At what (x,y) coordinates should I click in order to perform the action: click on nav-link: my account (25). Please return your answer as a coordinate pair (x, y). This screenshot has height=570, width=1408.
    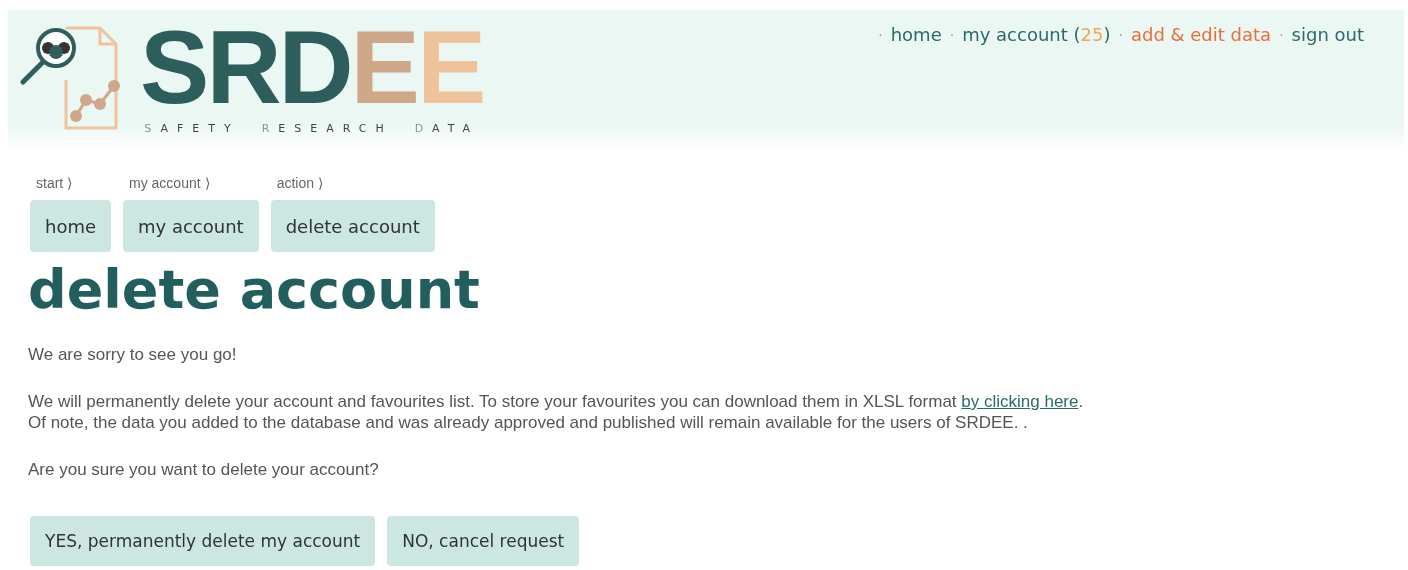
    Looking at the image, I should click on (1036, 34).